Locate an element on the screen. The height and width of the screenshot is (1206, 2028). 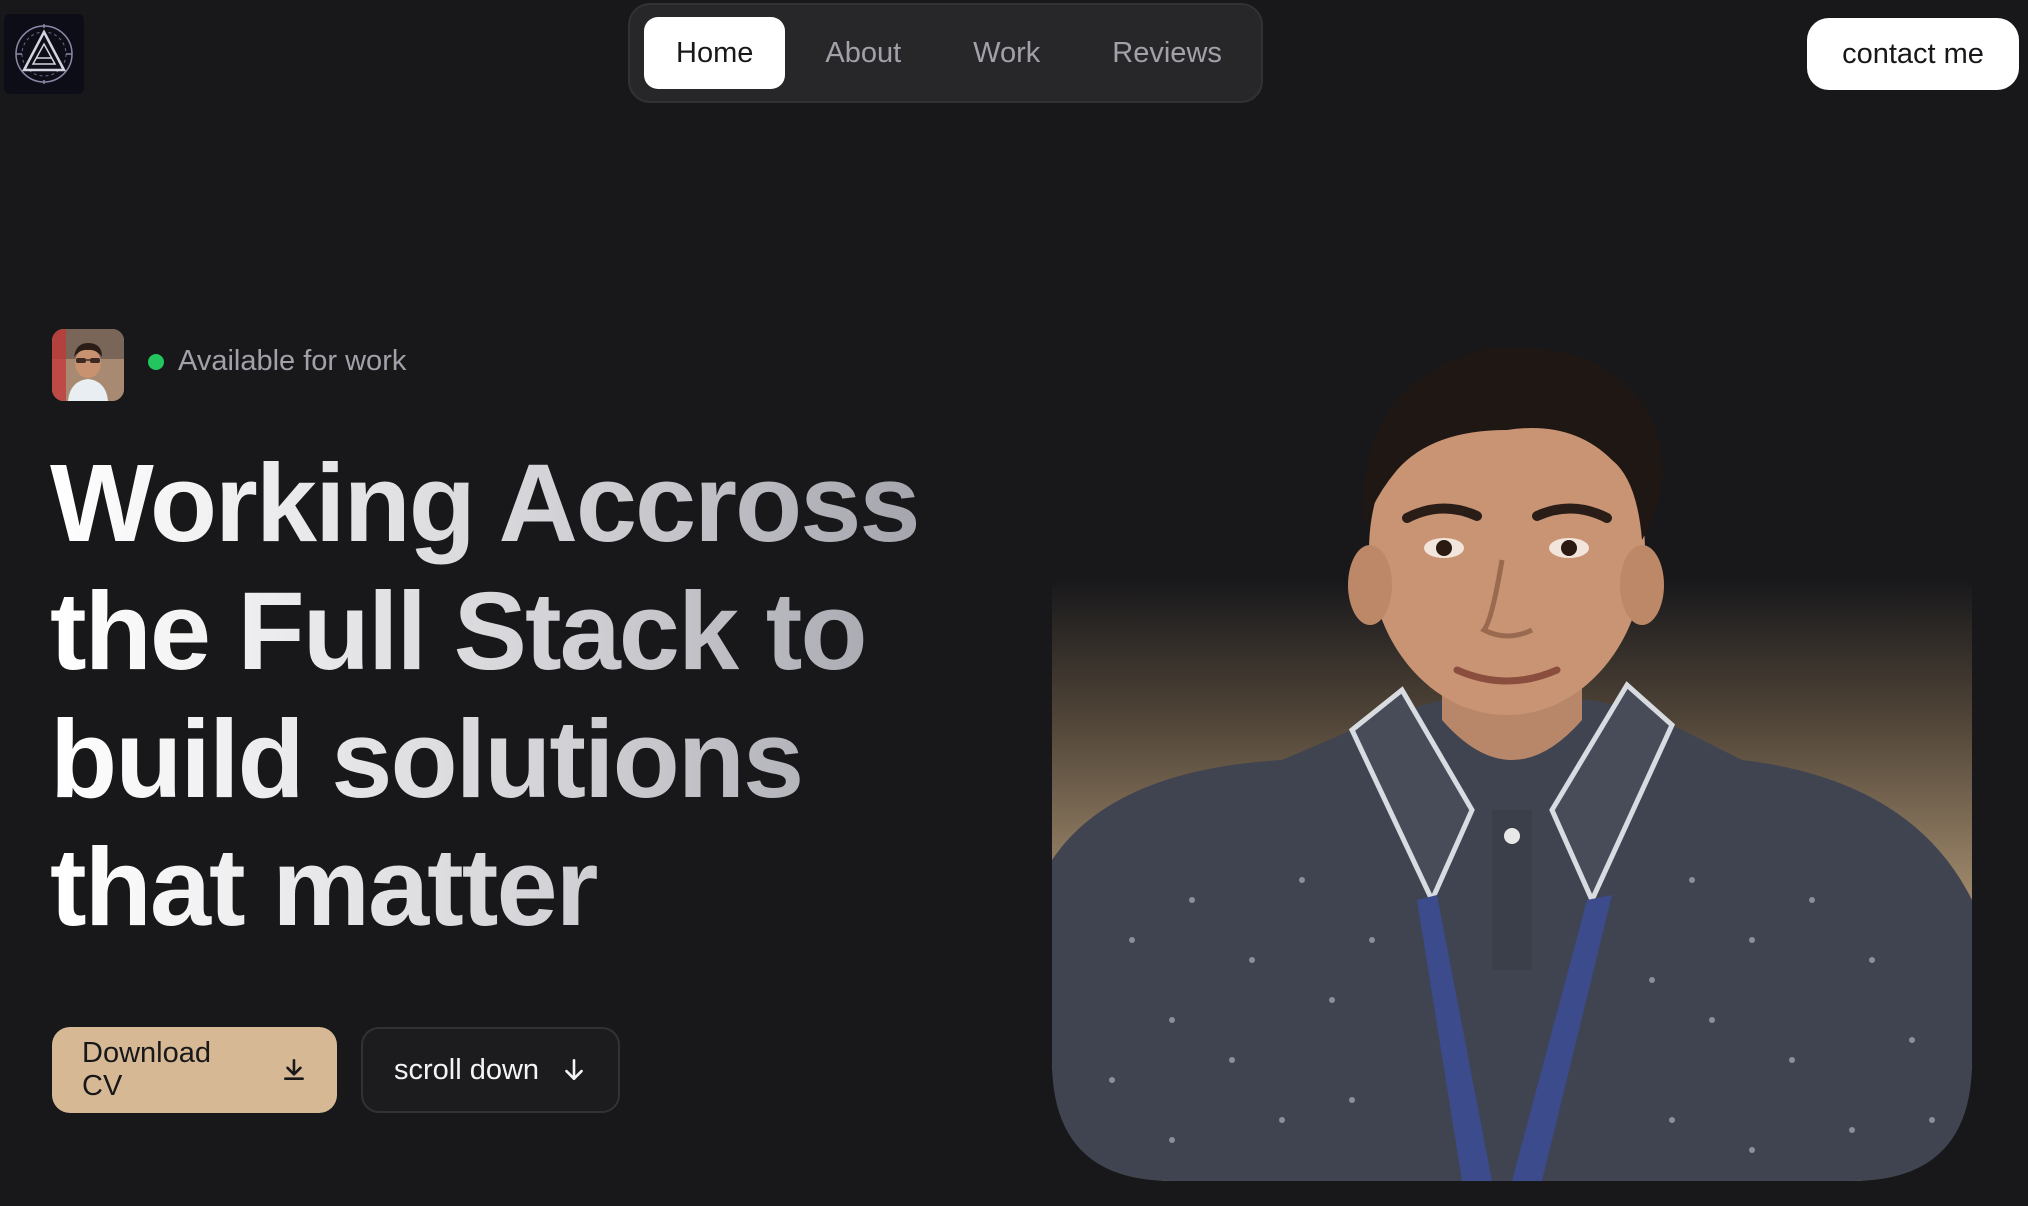
scroll-down-label: scroll down is located at coordinates (466, 1069).